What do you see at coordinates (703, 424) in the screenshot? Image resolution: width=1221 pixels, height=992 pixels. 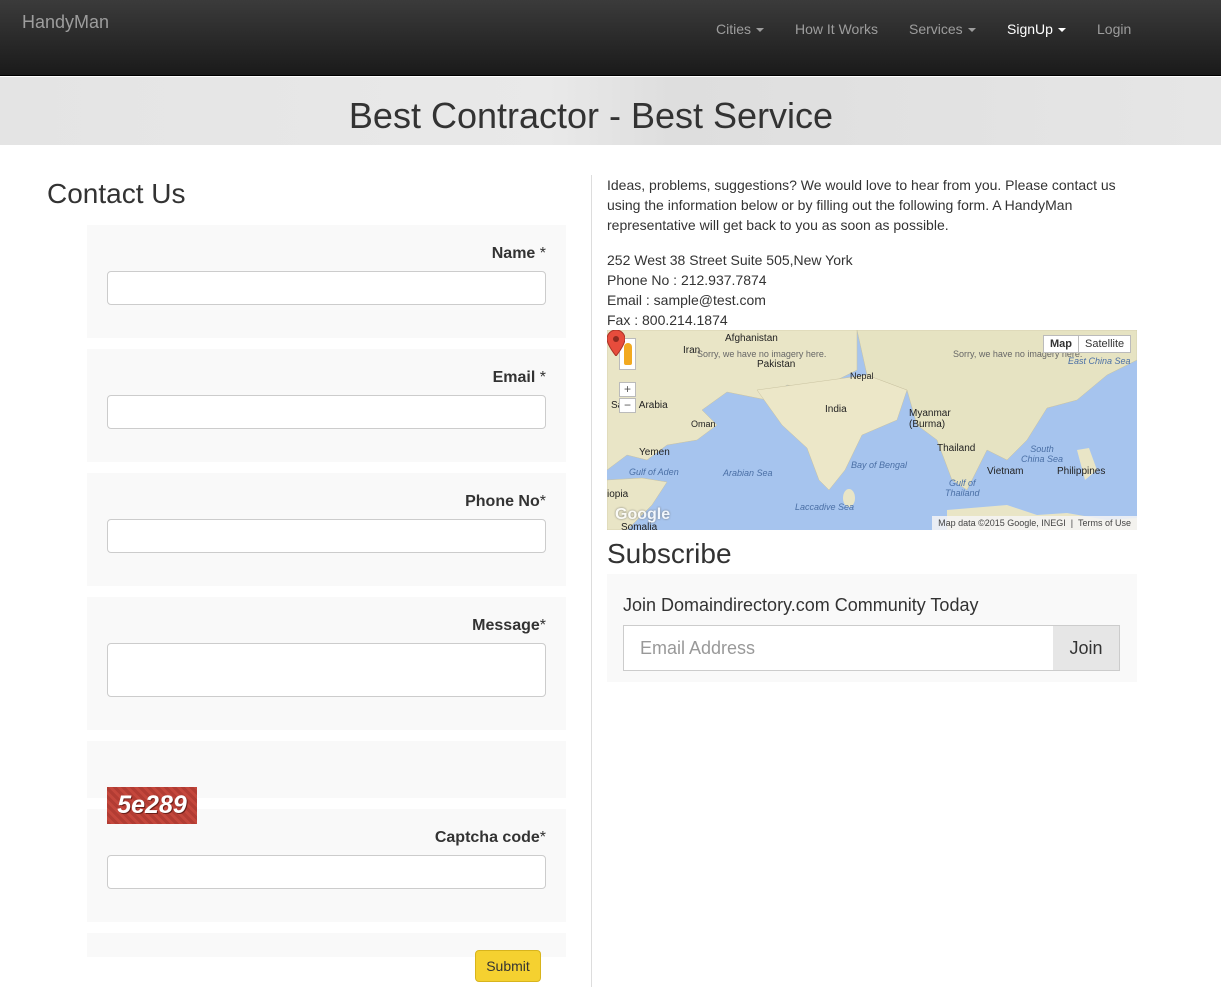 I see `map-label: Oman` at bounding box center [703, 424].